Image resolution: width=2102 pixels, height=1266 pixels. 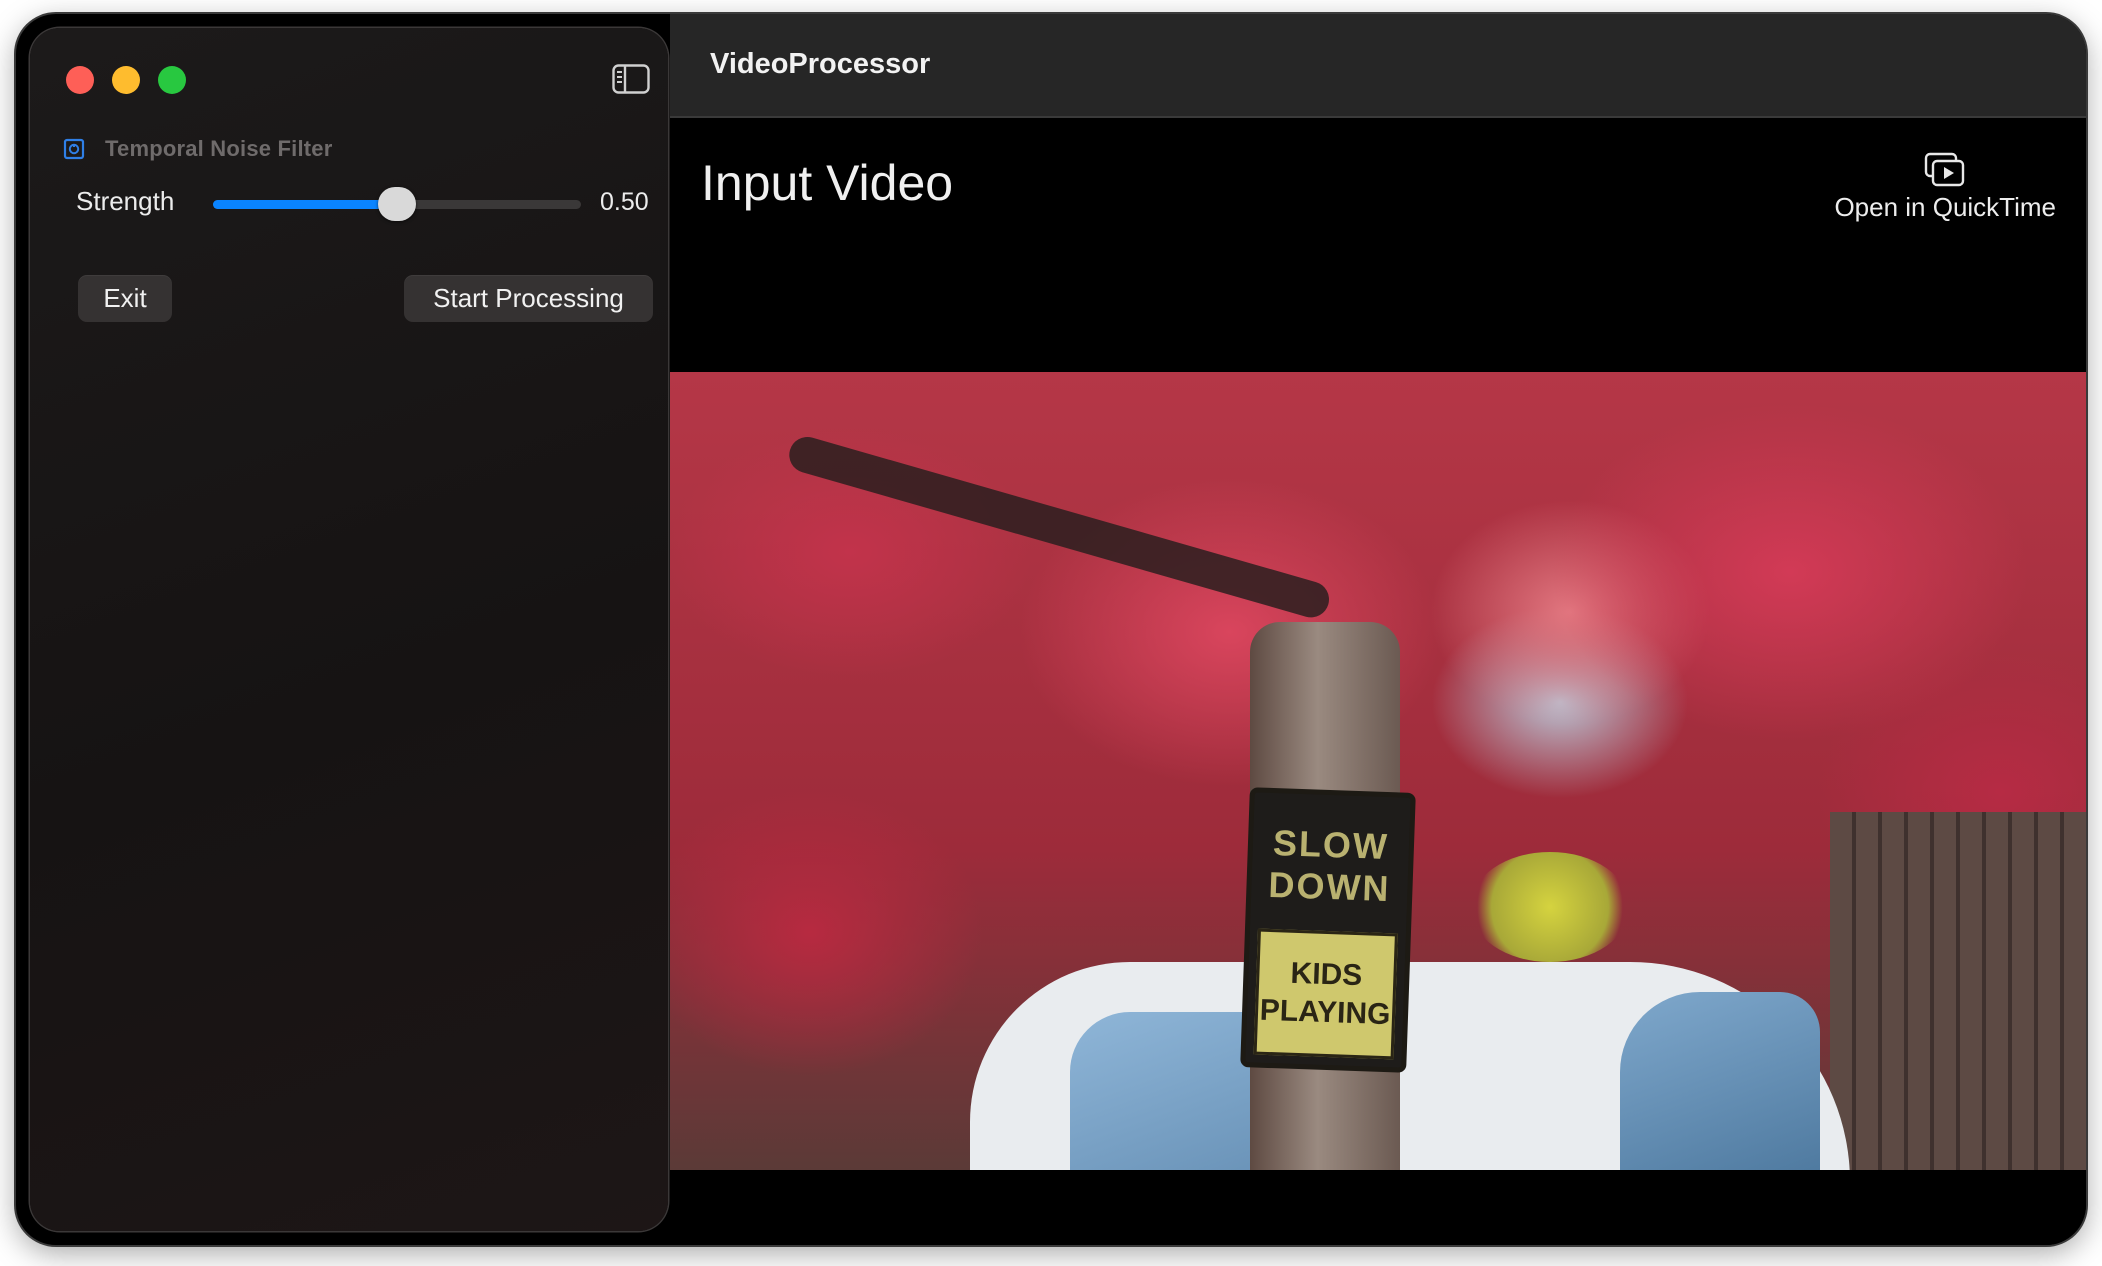 I want to click on strength-value: 0.50, so click(x=624, y=202).